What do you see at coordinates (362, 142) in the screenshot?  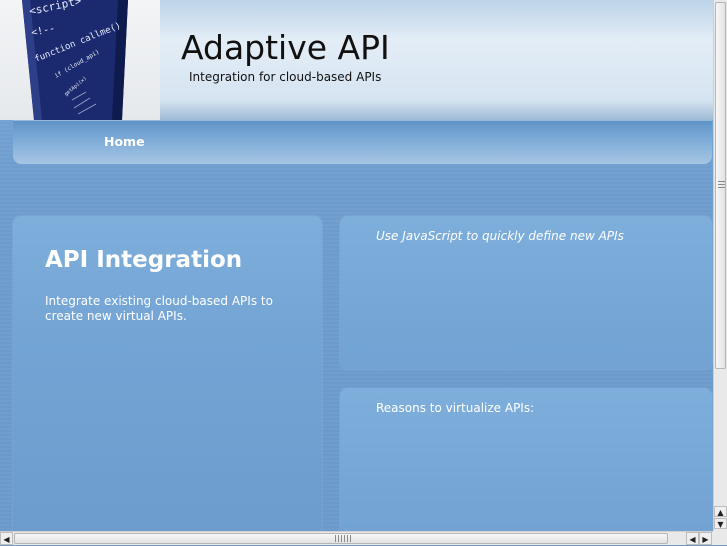 I see `main-navigation: Home` at bounding box center [362, 142].